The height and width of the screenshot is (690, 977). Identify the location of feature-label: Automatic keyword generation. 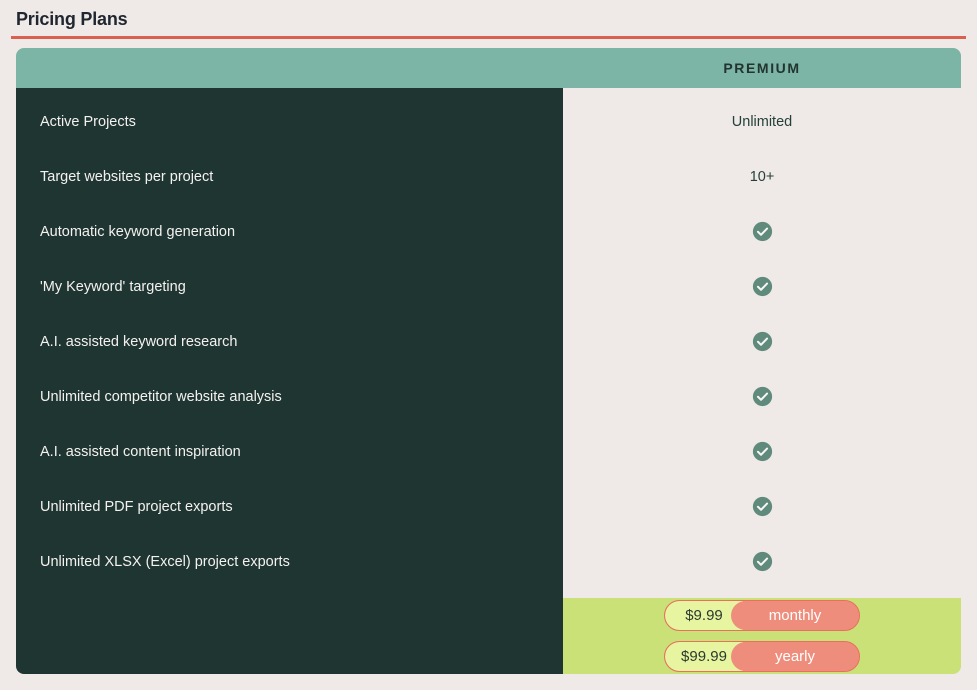
(138, 231).